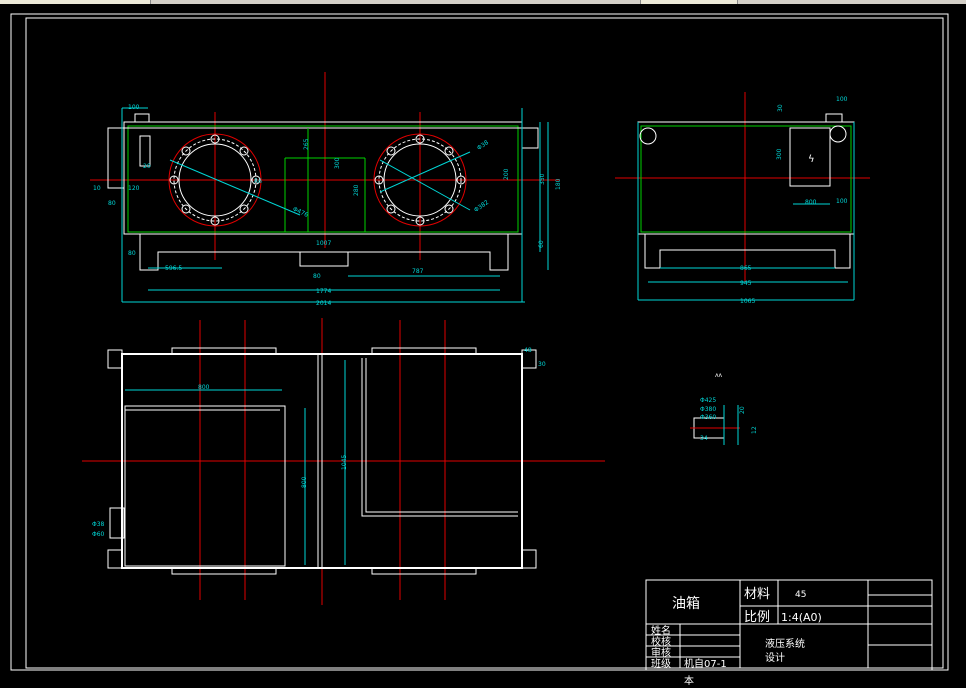 This screenshot has width=966, height=688. Describe the element at coordinates (323, 178) in the screenshot. I see `front-tank-body` at that location.